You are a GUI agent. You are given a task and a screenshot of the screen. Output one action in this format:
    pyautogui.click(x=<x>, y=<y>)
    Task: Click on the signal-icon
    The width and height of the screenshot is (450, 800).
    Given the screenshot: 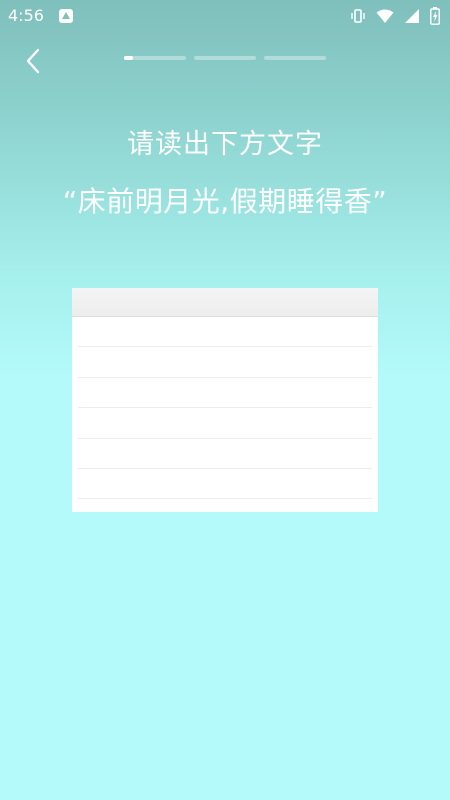 What is the action you would take?
    pyautogui.click(x=412, y=16)
    